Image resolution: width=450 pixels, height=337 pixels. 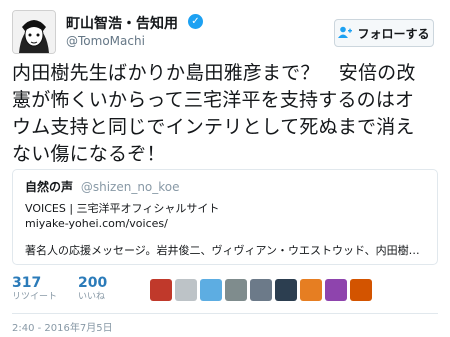 I want to click on tweet-text-line: 内田樹先生ばかりか島田雅彦まで？ 安倍の改, so click(x=214, y=73).